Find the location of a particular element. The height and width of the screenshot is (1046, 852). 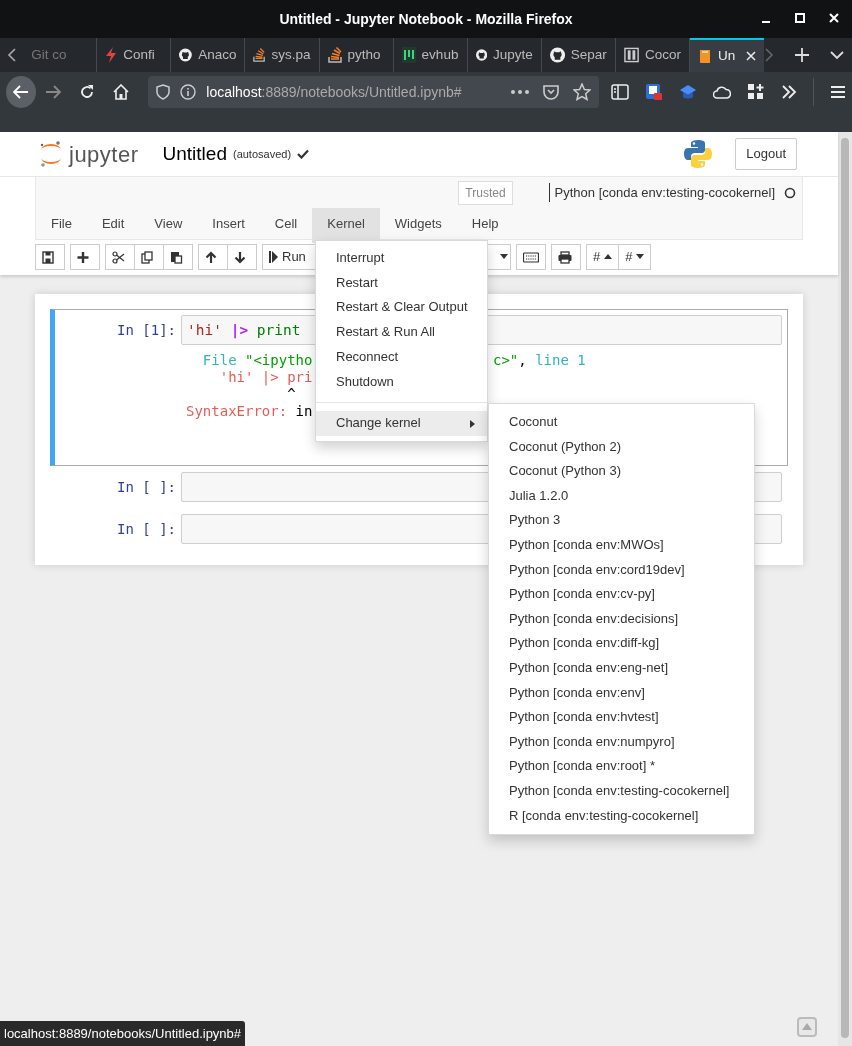

autosave-status: (autosaved) is located at coordinates (262, 154).